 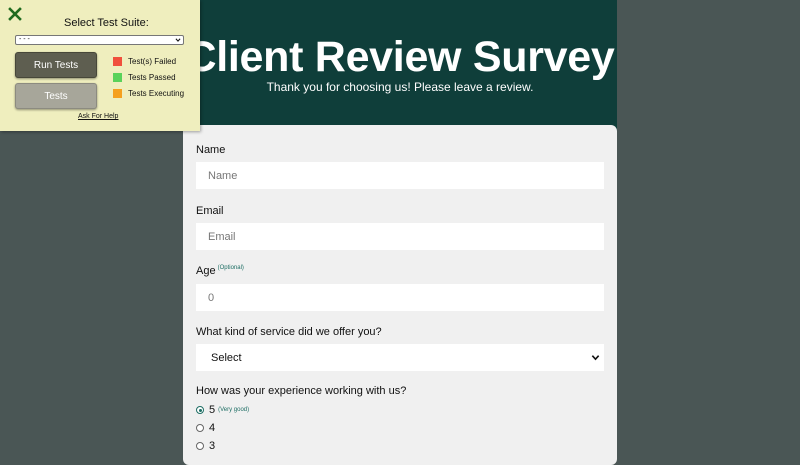 I want to click on legend-executing: Tests Executing, so click(x=148, y=93).